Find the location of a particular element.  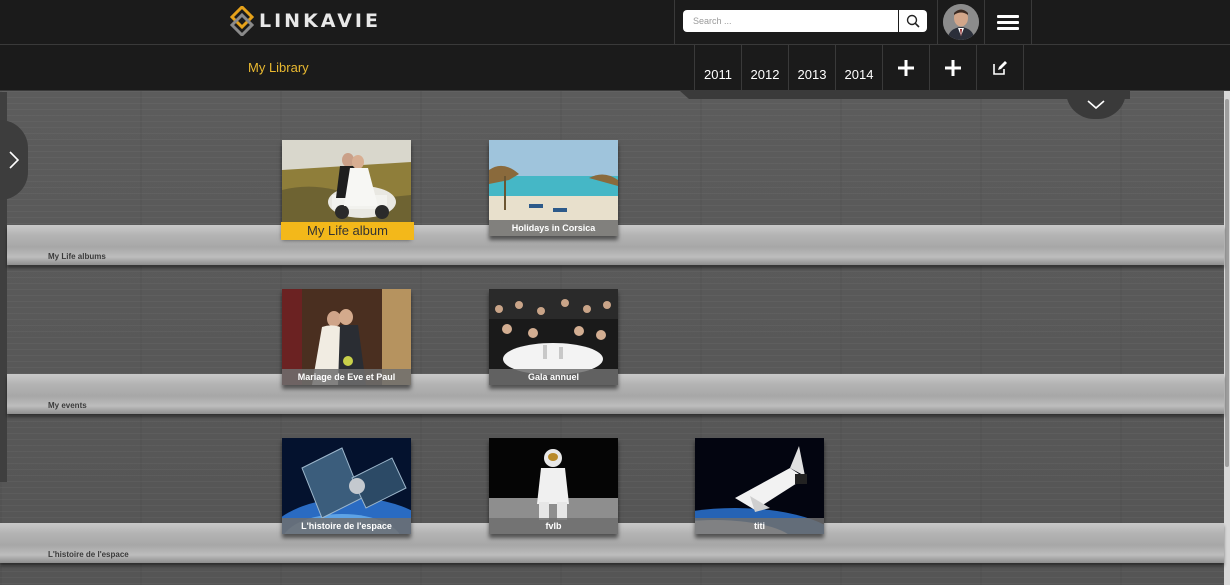

album-card: Holidays in Corsica is located at coordinates (553, 188).